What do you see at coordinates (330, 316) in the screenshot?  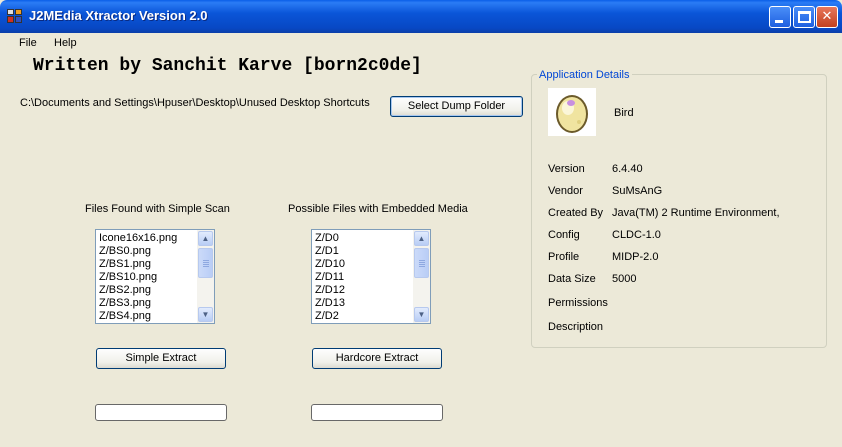 I see `list-item: Z/D2` at bounding box center [330, 316].